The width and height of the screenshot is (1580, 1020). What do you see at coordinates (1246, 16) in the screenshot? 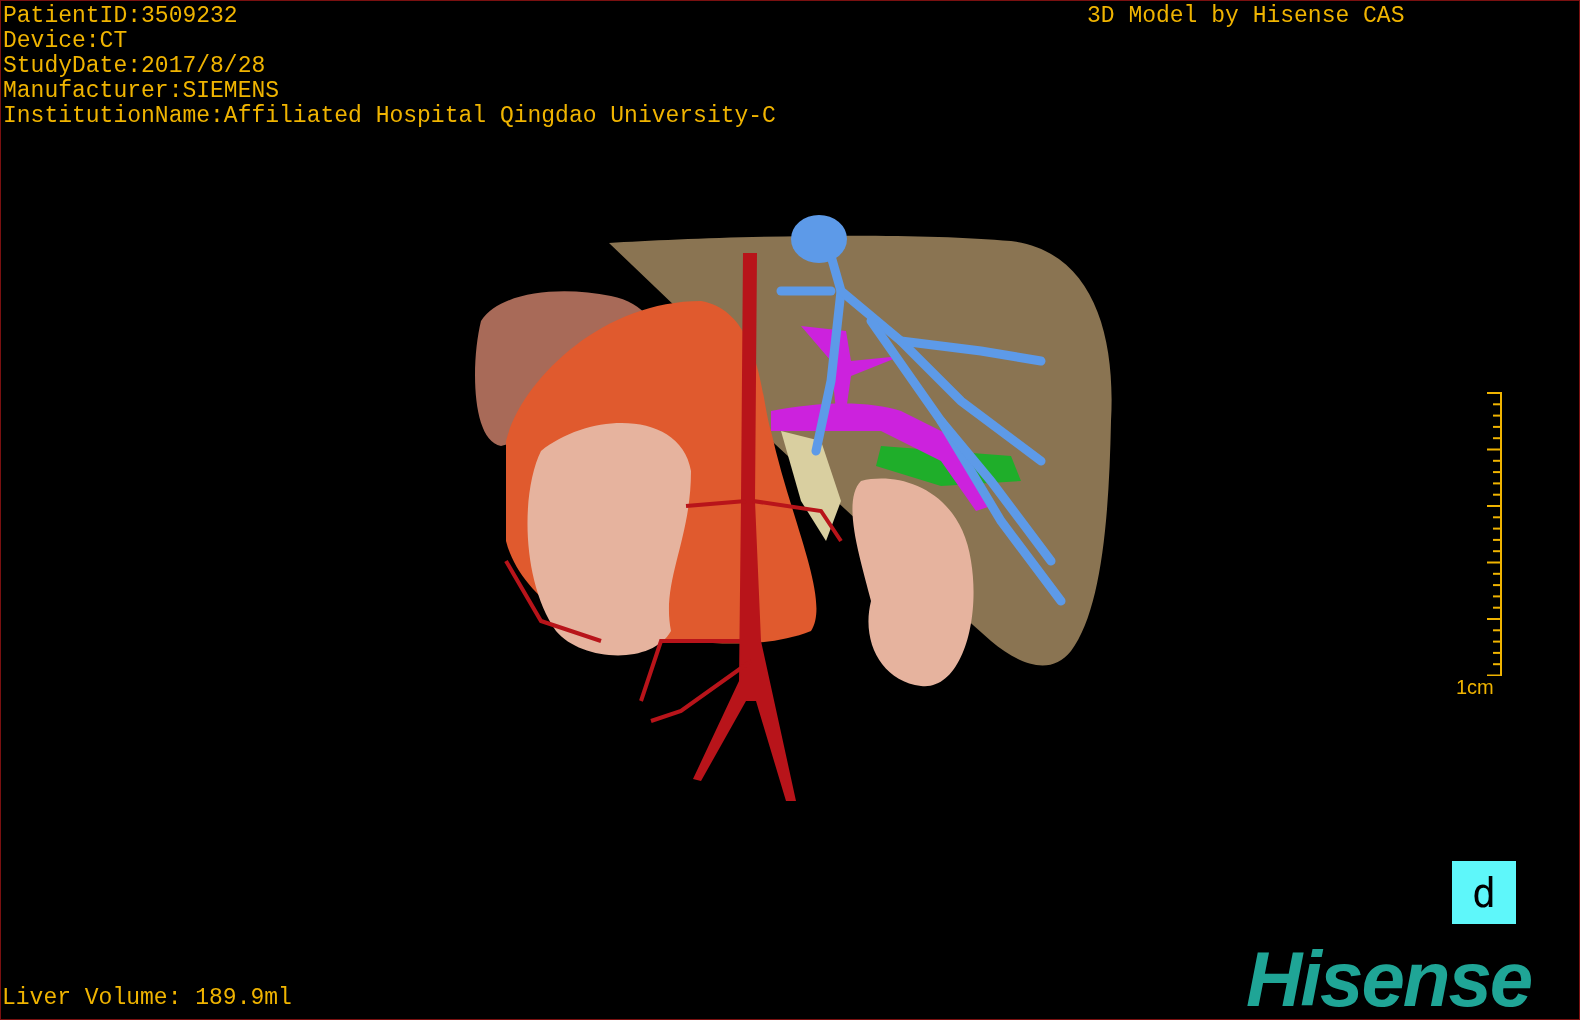
I see `model-credit-text: 3D Model by Hisense CAS` at bounding box center [1246, 16].